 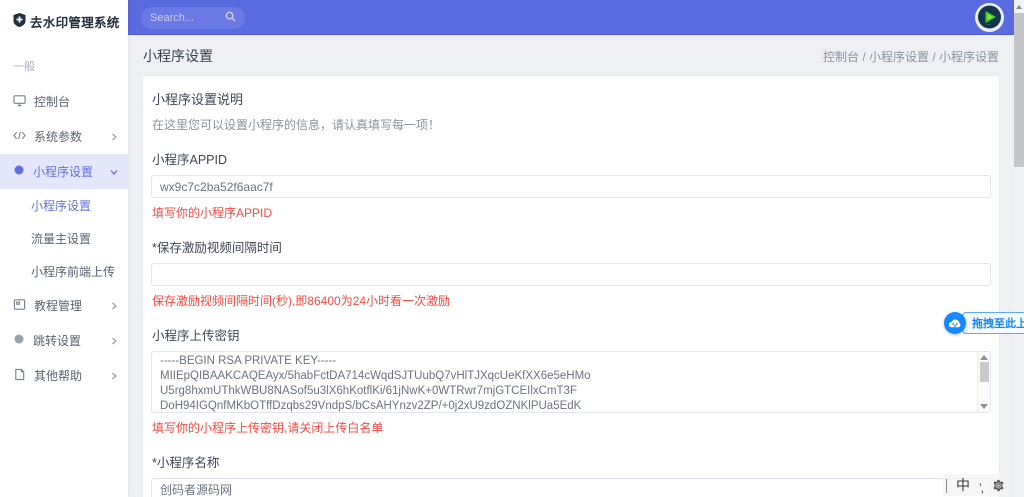 I want to click on appid-input, so click(x=571, y=186).